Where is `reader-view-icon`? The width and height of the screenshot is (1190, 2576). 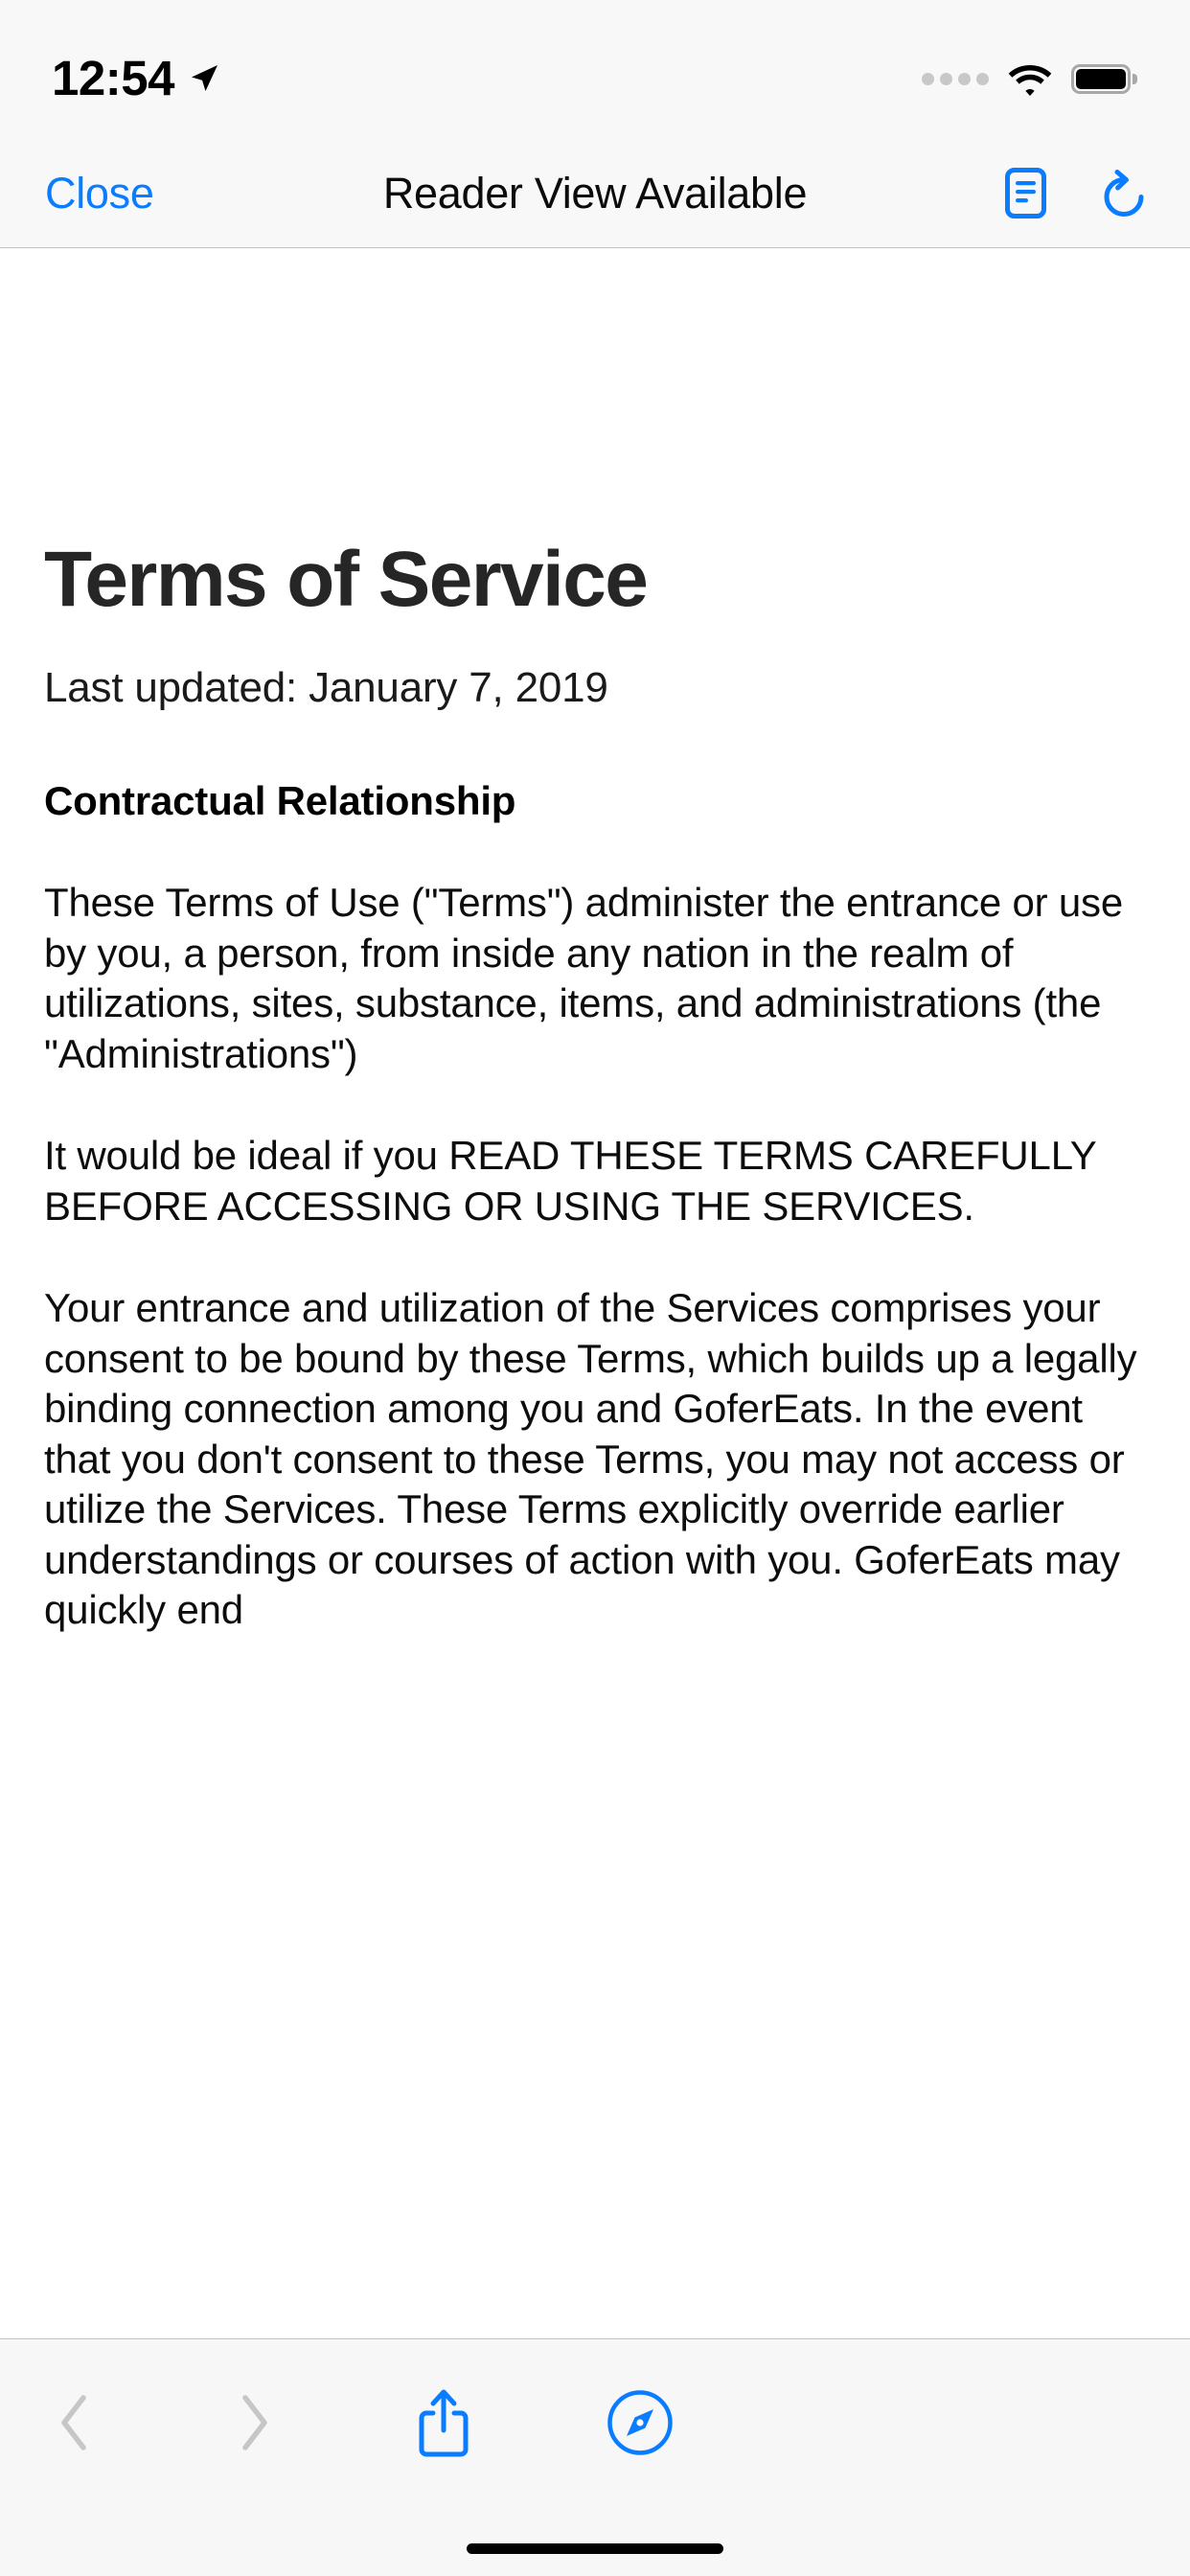
reader-view-icon is located at coordinates (1026, 193).